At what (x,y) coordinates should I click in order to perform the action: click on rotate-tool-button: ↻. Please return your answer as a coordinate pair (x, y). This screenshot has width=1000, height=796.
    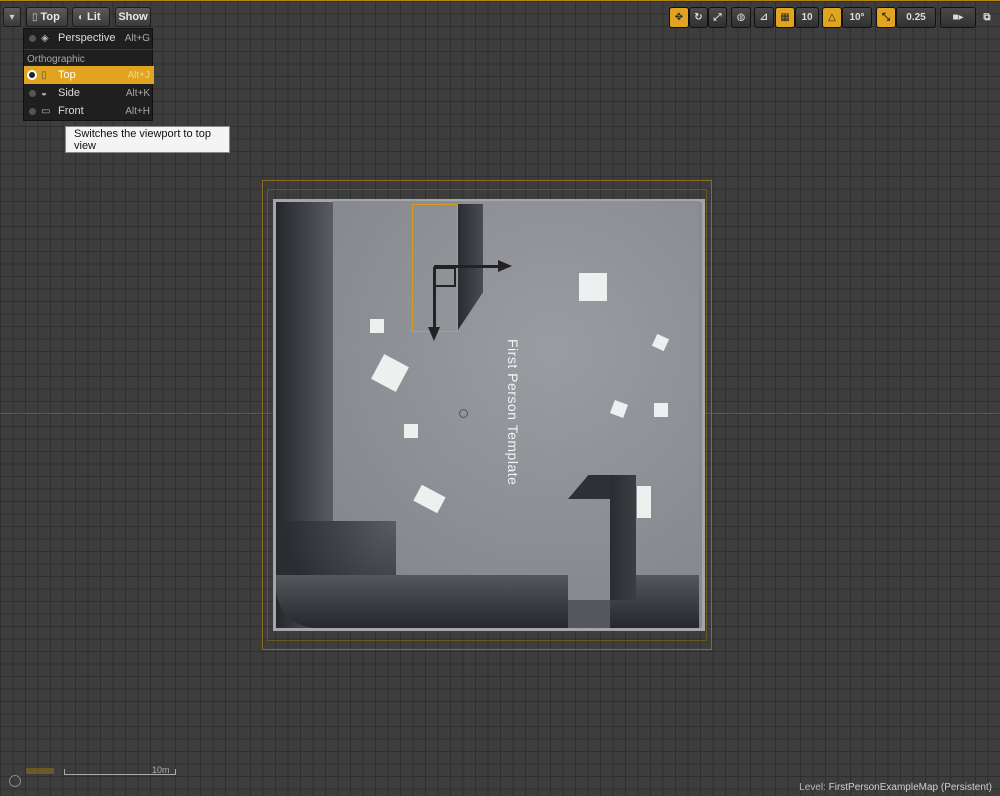
    Looking at the image, I should click on (698, 17).